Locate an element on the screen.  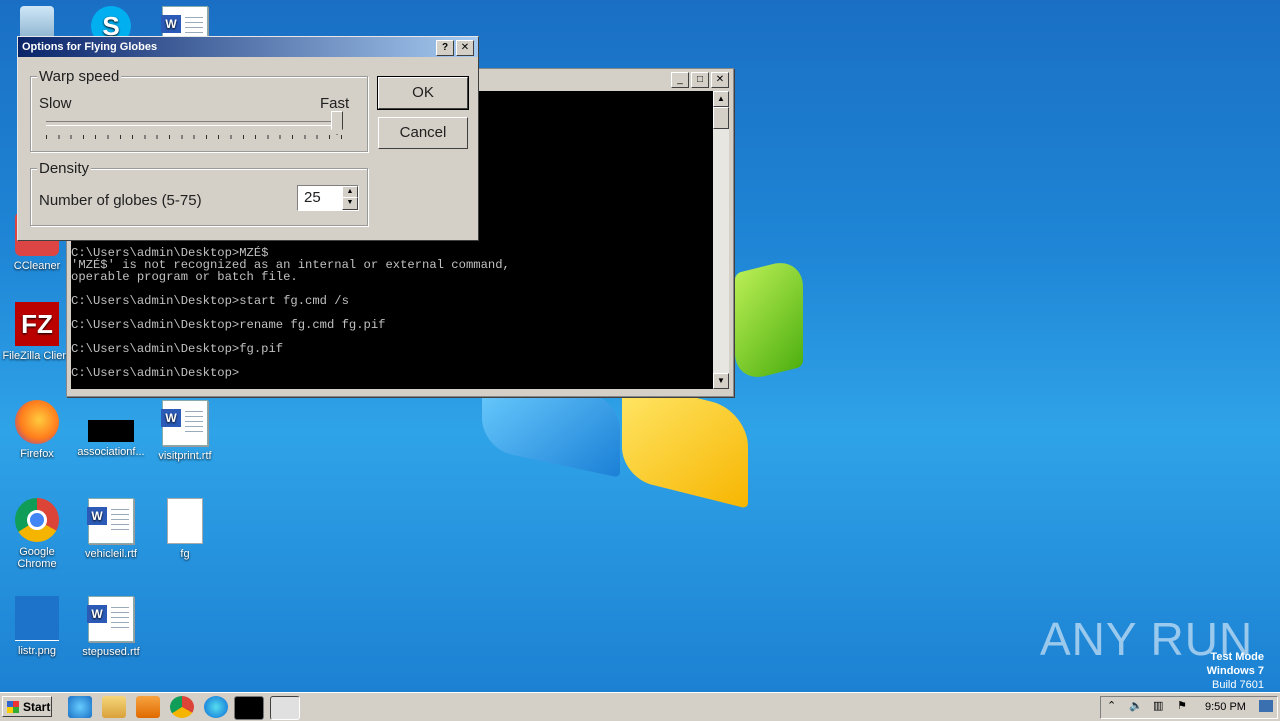
filezilla-desktop-icon: FZ FileZilla Client is located at coordinates (37, 332).